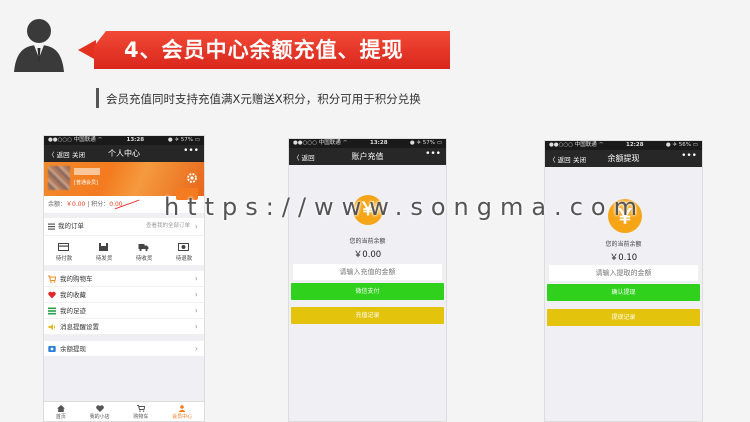 This screenshot has height=422, width=750. I want to click on order-pending-shipment: 待发货, so click(104, 252).